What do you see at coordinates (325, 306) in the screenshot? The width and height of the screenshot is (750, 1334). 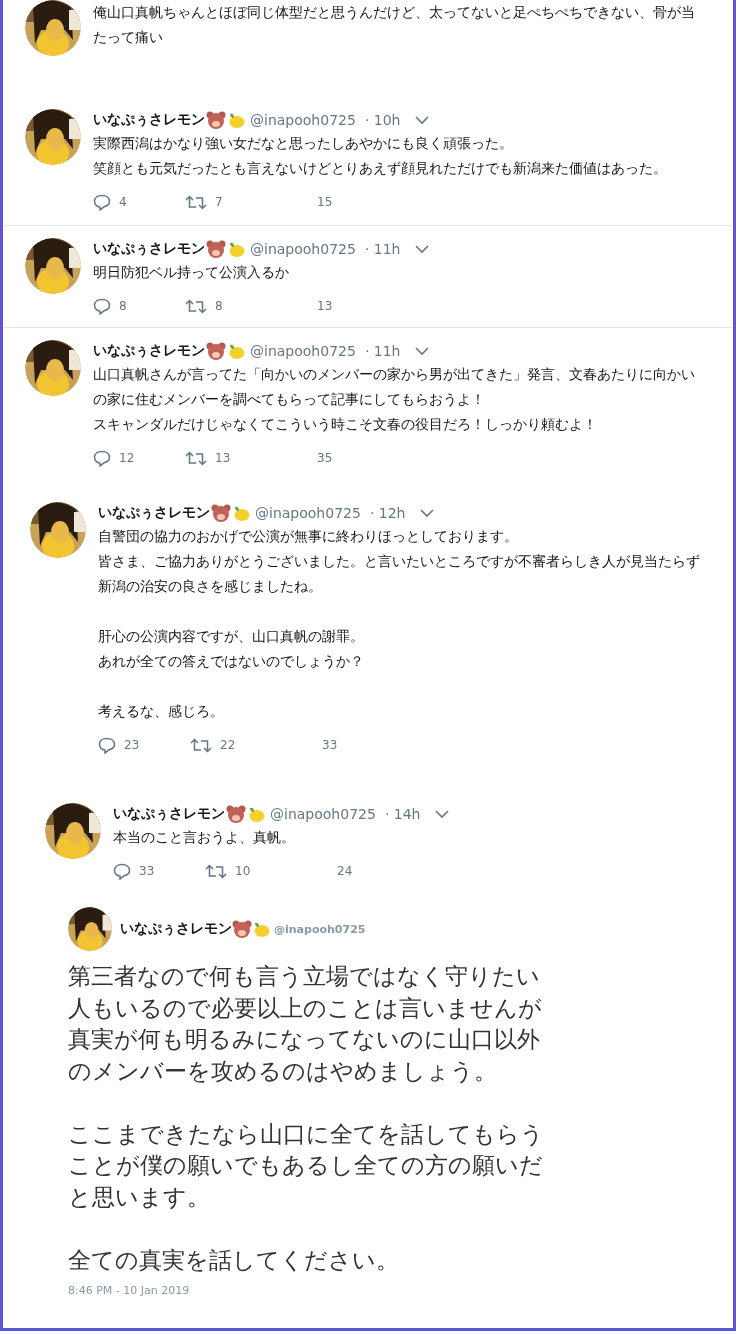 I see `like-count: 13` at bounding box center [325, 306].